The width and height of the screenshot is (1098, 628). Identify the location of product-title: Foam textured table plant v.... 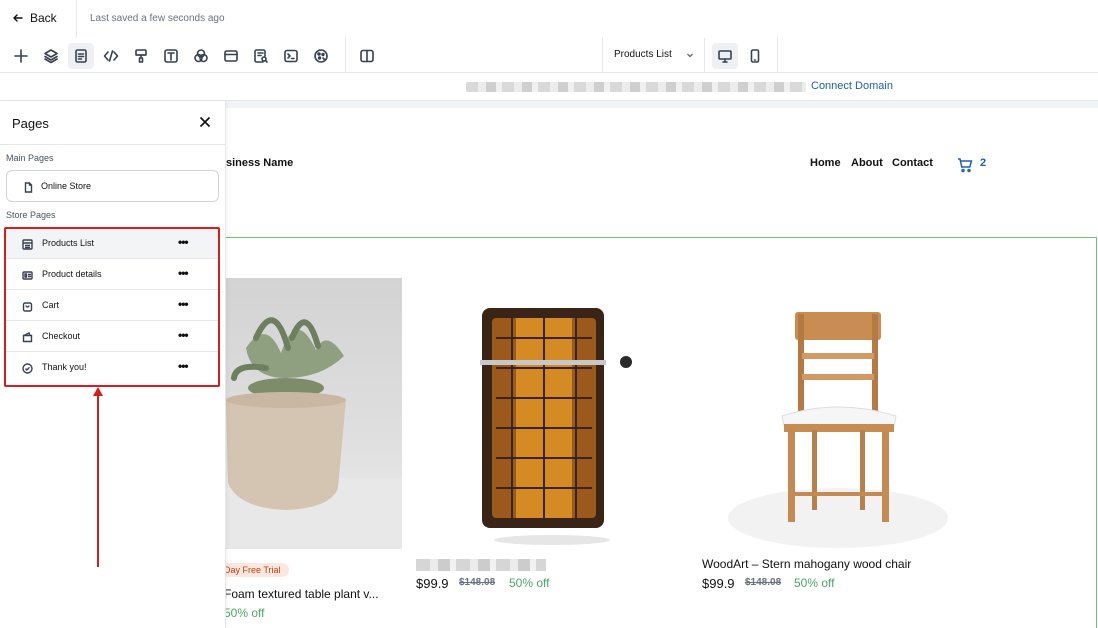
(301, 594).